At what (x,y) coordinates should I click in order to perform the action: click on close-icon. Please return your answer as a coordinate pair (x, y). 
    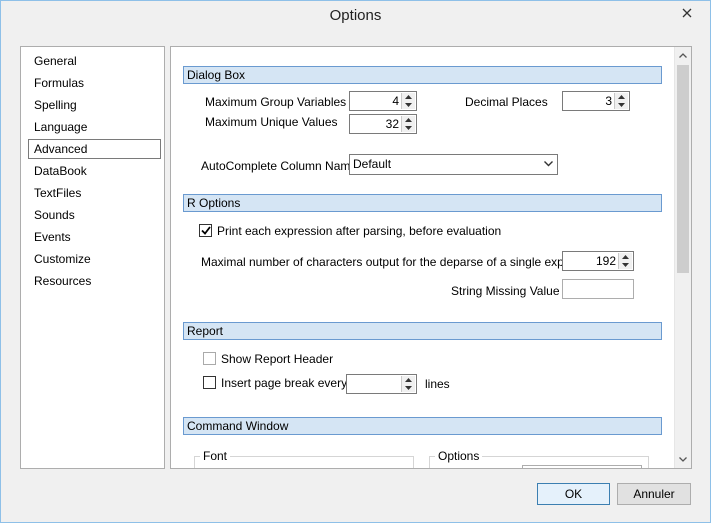
    Looking at the image, I should click on (687, 13).